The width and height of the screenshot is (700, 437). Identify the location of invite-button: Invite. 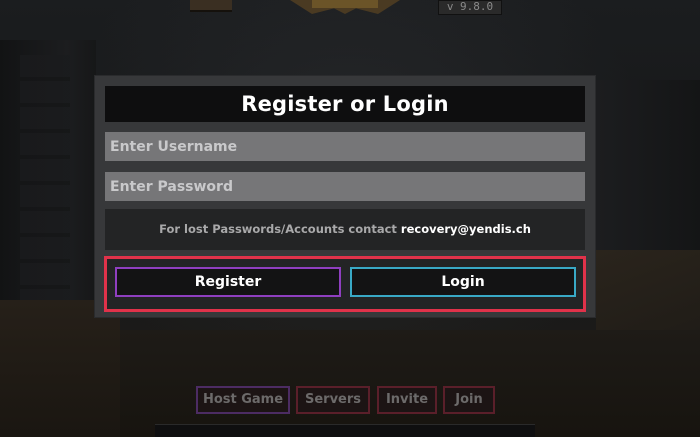
(407, 400).